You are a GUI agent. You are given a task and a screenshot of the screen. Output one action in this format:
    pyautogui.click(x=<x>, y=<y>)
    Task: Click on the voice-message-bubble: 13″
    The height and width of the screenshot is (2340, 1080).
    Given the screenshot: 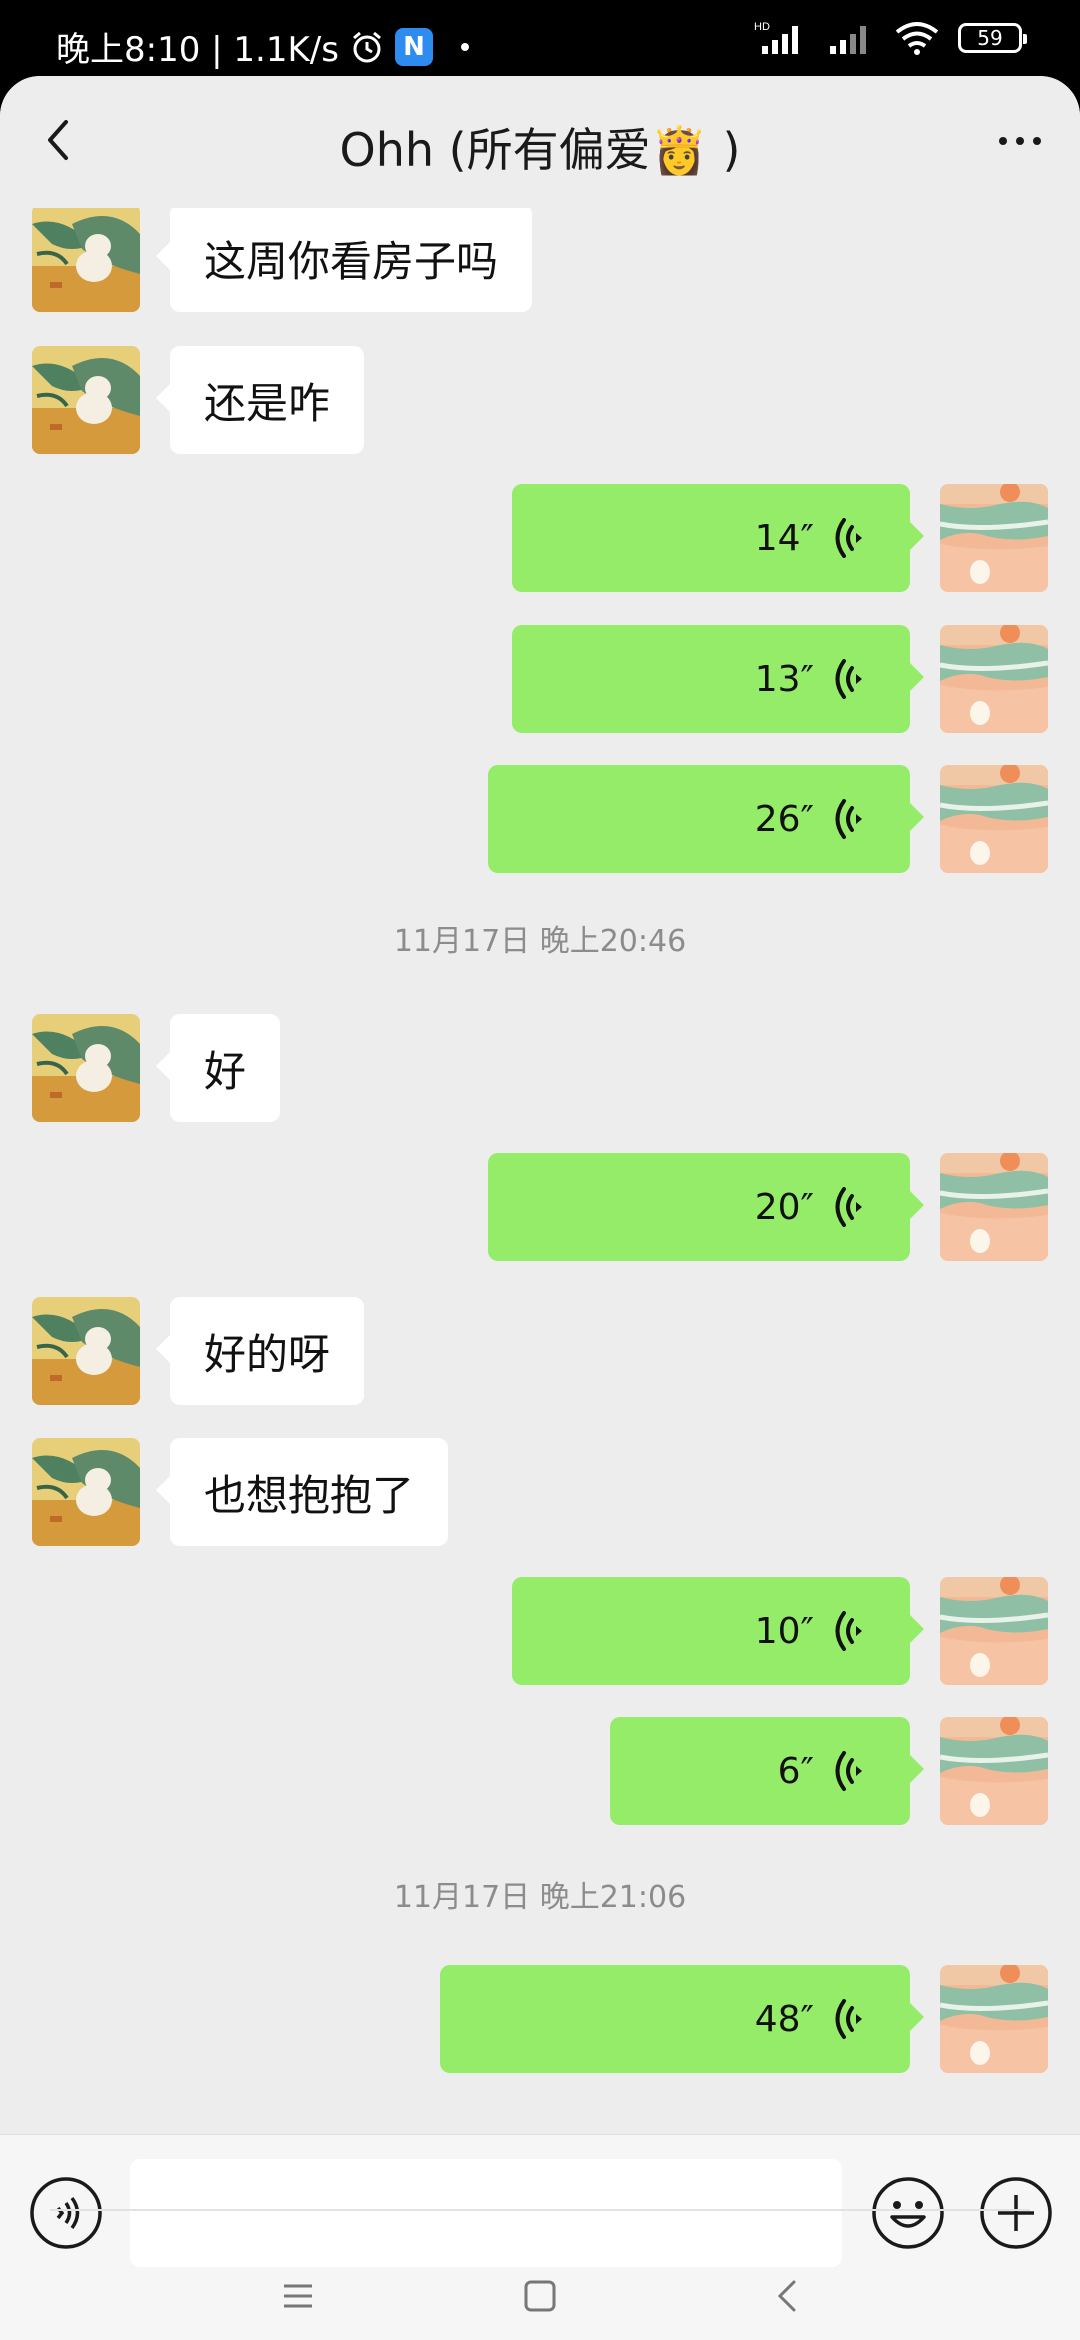 What is the action you would take?
    pyautogui.click(x=718, y=679)
    